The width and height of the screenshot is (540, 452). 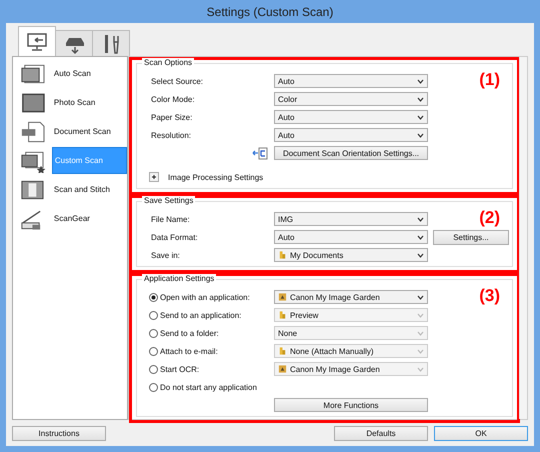 I want to click on dropdown: IMG, so click(x=351, y=219).